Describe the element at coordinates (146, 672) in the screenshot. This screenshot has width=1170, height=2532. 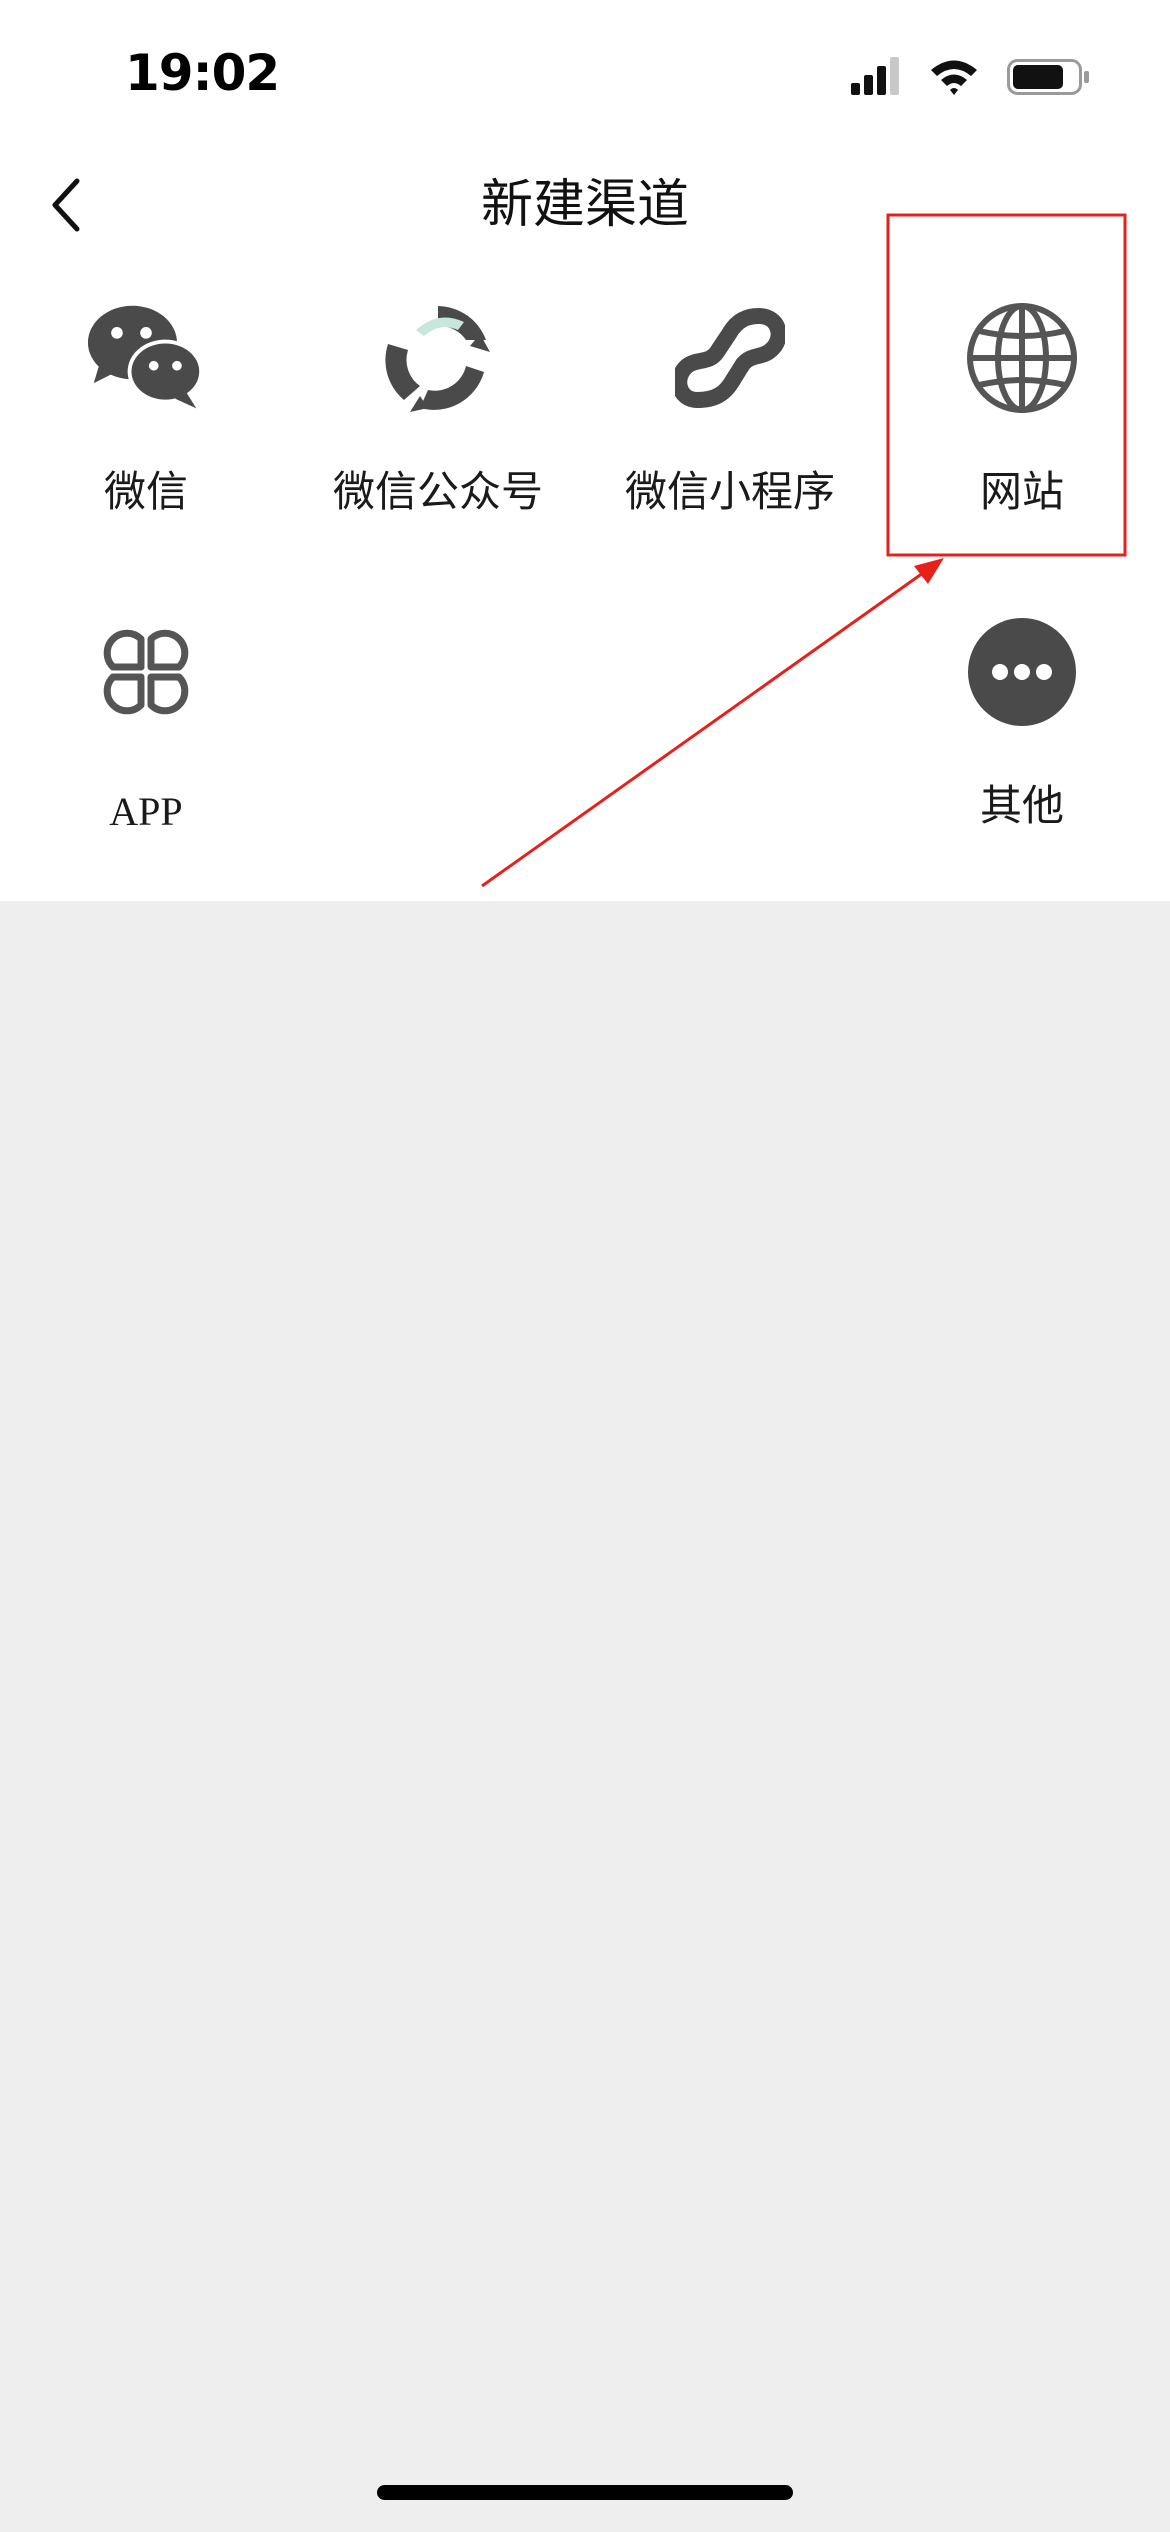
I see `app-grid-icon` at that location.